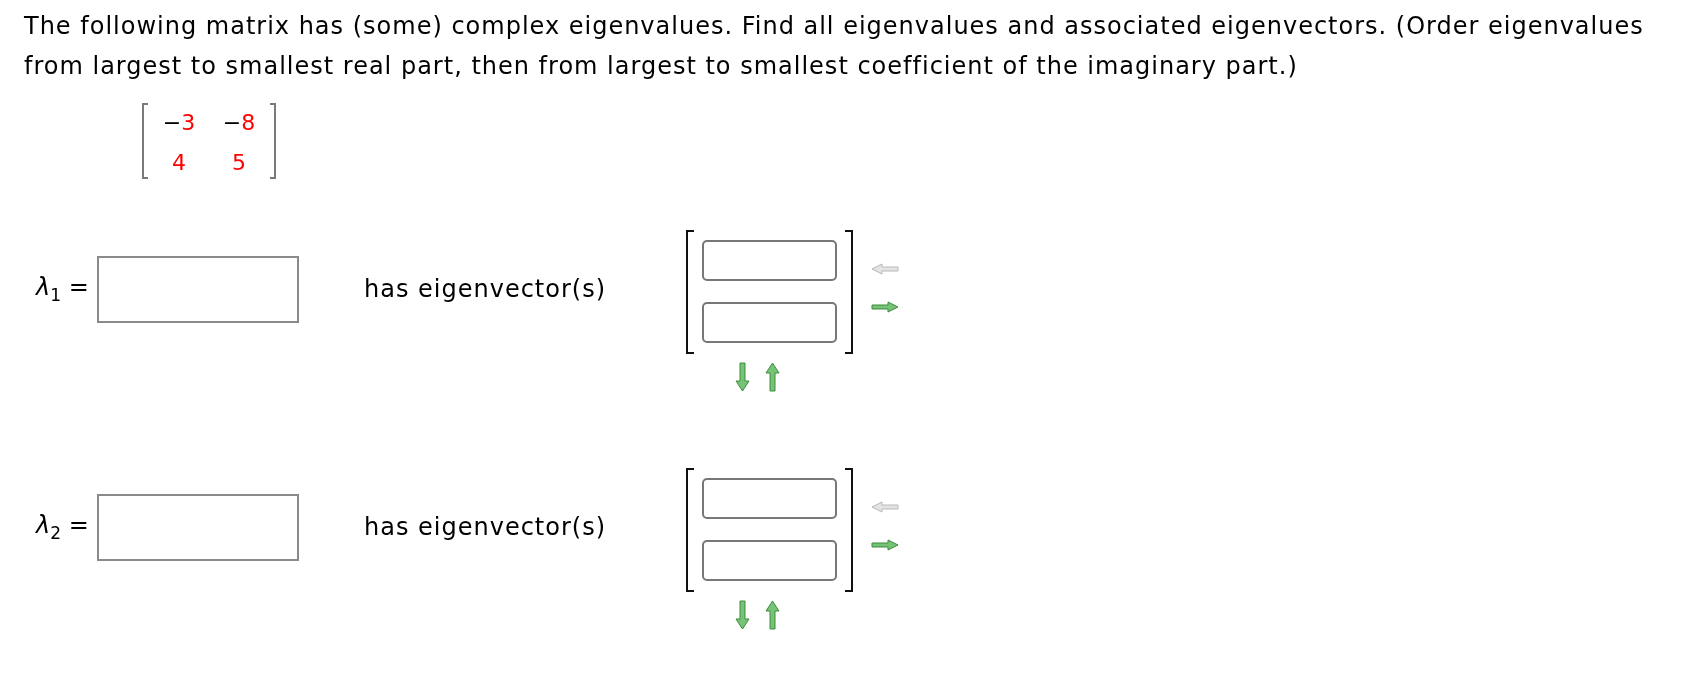 The width and height of the screenshot is (1702, 680). I want to click on matrix-entry: 4, so click(179, 163).